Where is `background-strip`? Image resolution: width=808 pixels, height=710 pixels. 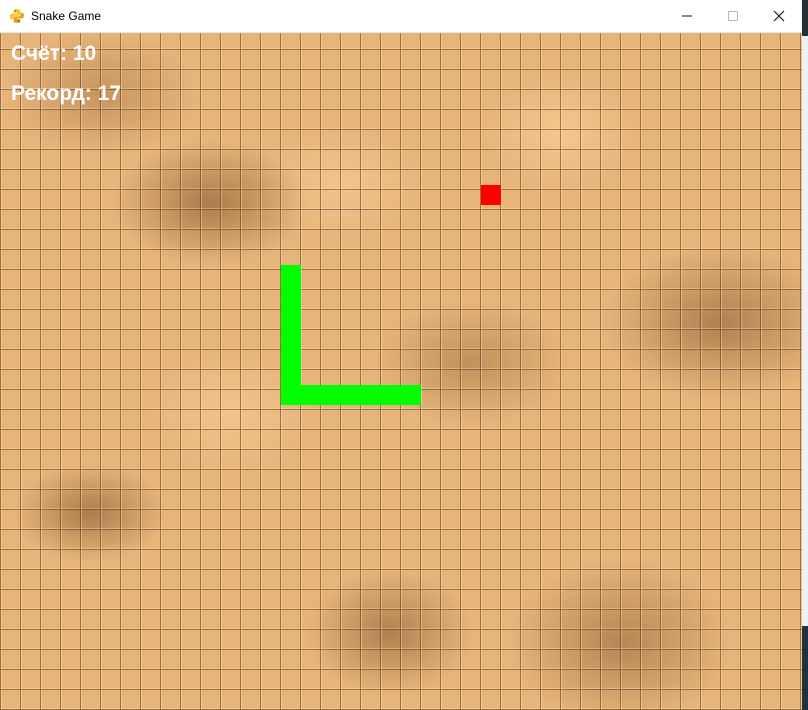
background-strip is located at coordinates (805, 355).